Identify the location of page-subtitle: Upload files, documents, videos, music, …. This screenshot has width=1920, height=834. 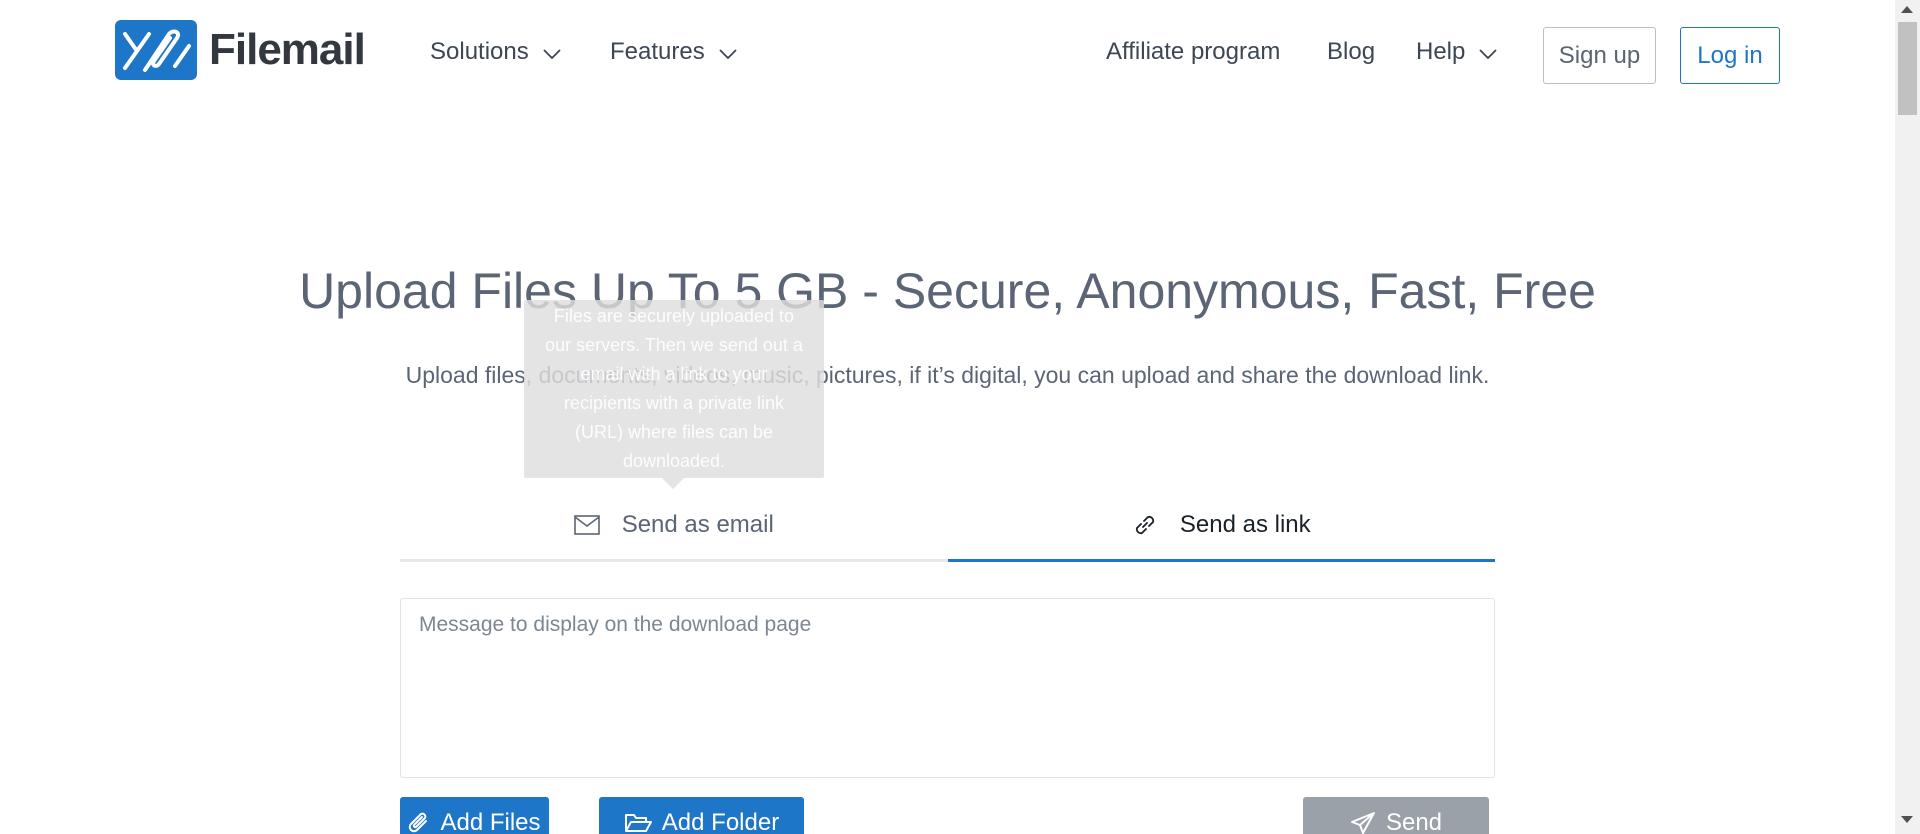
(947, 375).